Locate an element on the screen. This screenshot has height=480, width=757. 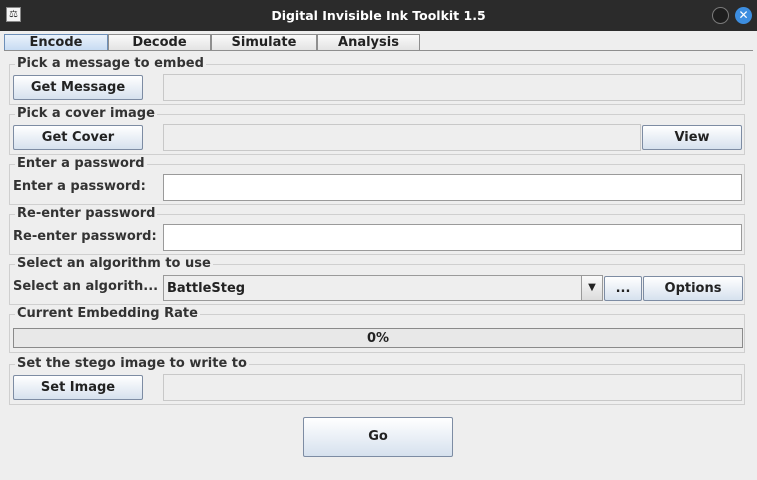
progress-text: 0% is located at coordinates (378, 338).